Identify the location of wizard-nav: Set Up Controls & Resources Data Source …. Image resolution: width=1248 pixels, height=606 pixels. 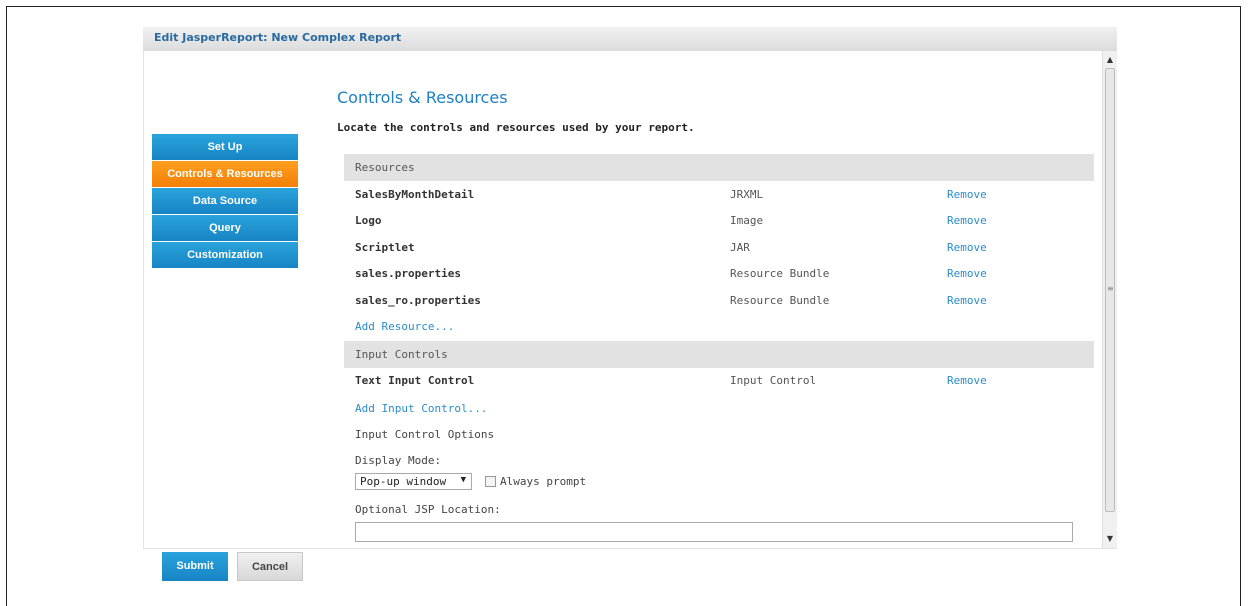
(225, 201).